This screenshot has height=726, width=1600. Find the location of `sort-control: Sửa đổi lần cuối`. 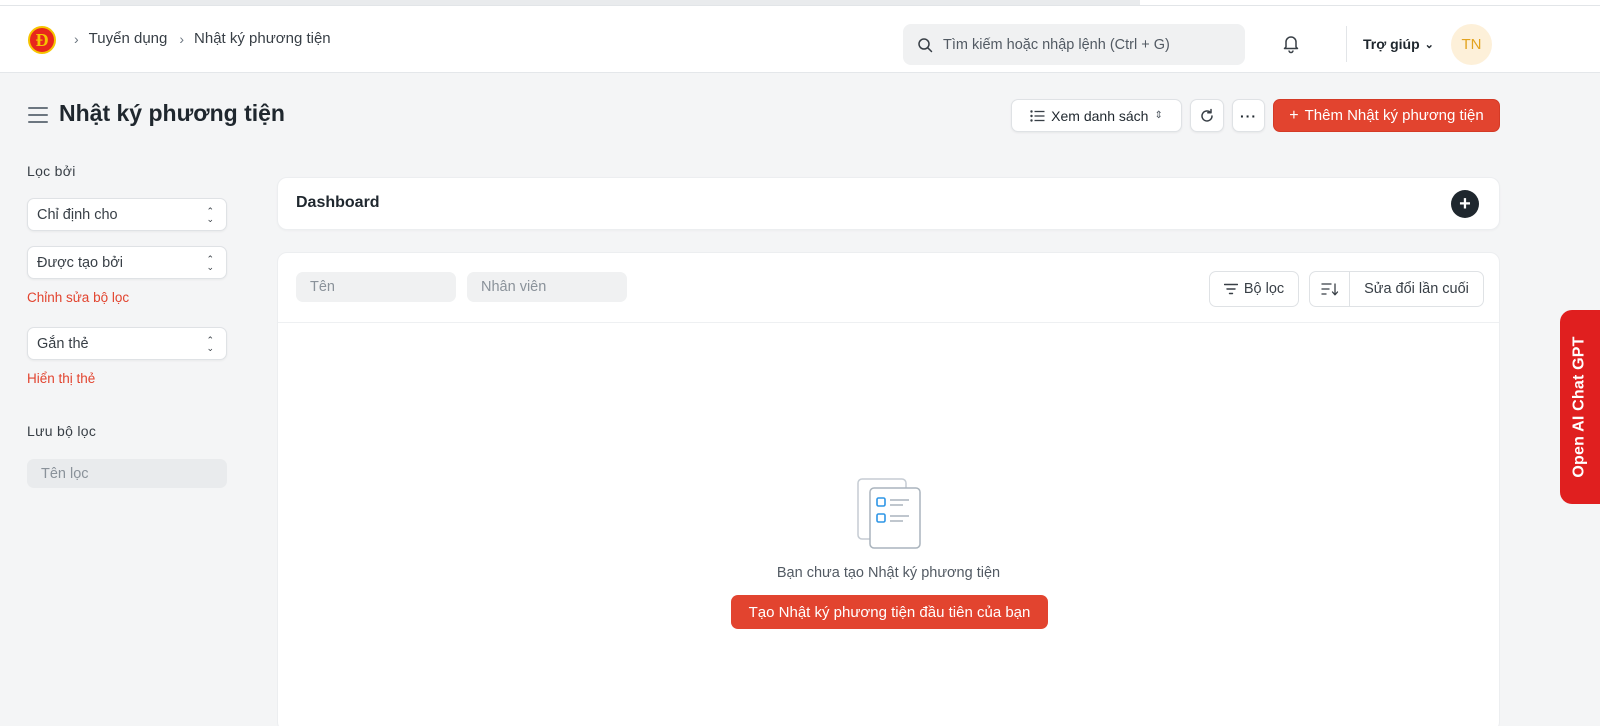

sort-control: Sửa đổi lần cuối is located at coordinates (1396, 289).